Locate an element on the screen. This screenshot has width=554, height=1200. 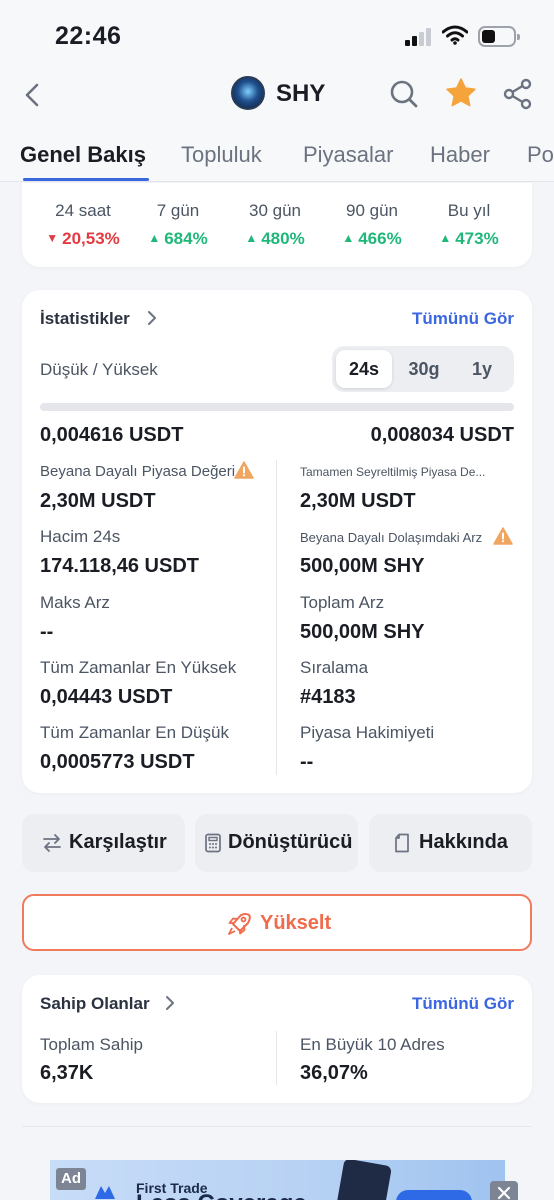
tab-news: Haber is located at coordinates (460, 155).